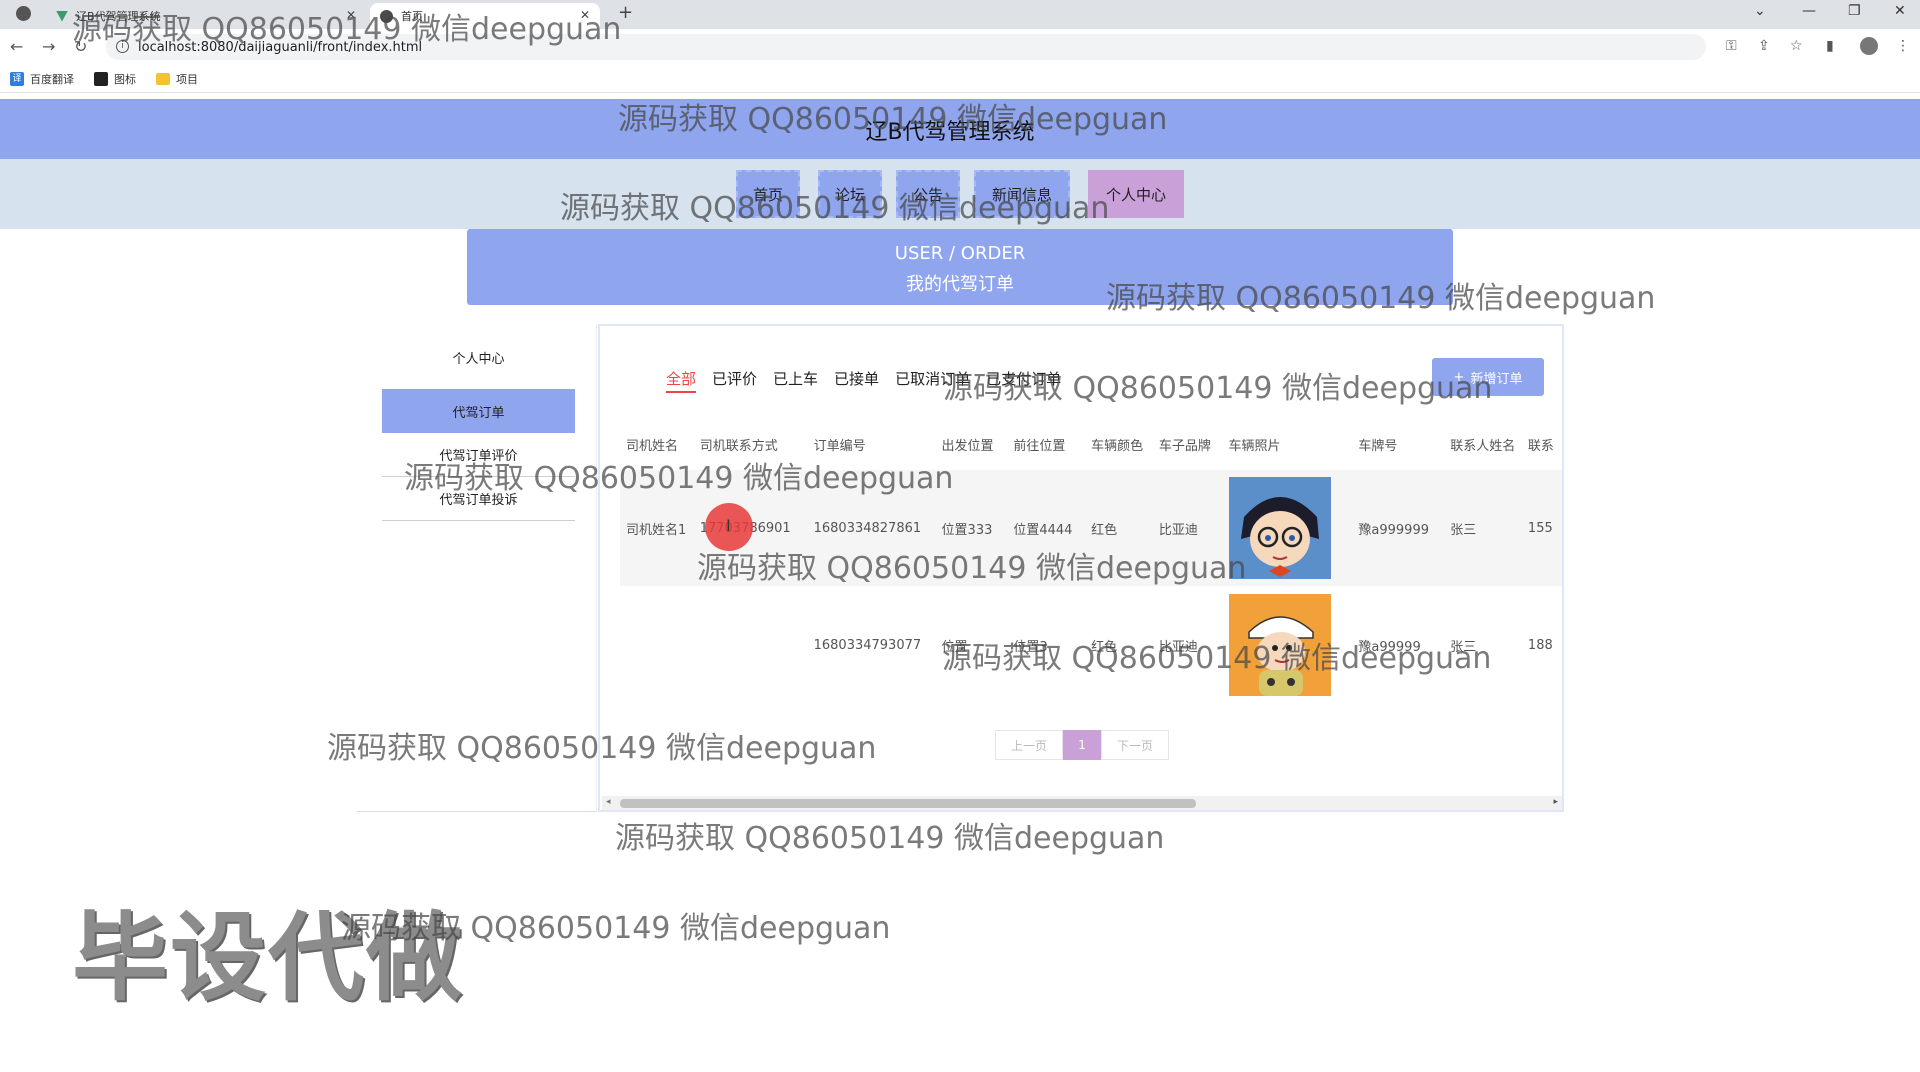 The width and height of the screenshot is (1920, 1072). I want to click on horizontal-scrollbar: ◂ ▸, so click(1082, 803).